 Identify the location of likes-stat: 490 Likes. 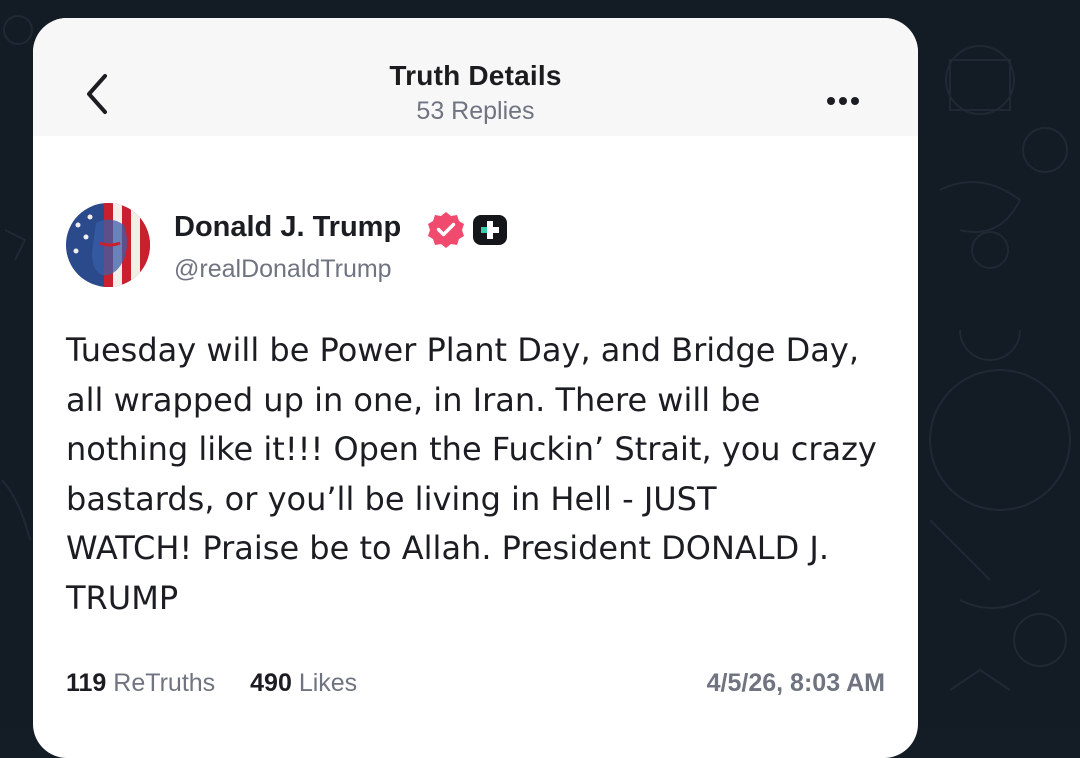
(303, 683).